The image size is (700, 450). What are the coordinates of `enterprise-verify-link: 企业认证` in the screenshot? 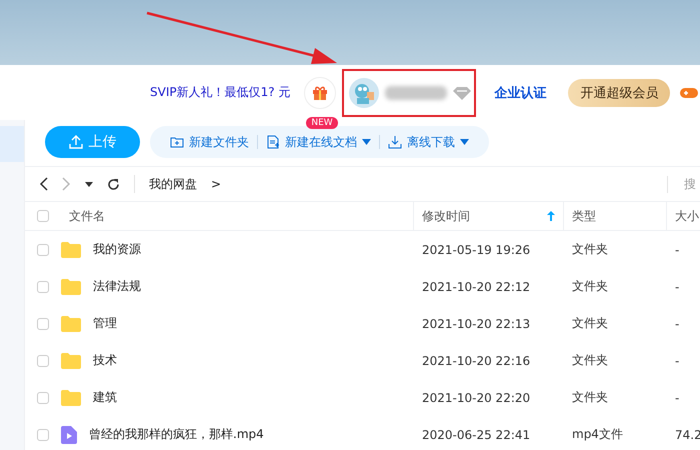 It's located at (520, 93).